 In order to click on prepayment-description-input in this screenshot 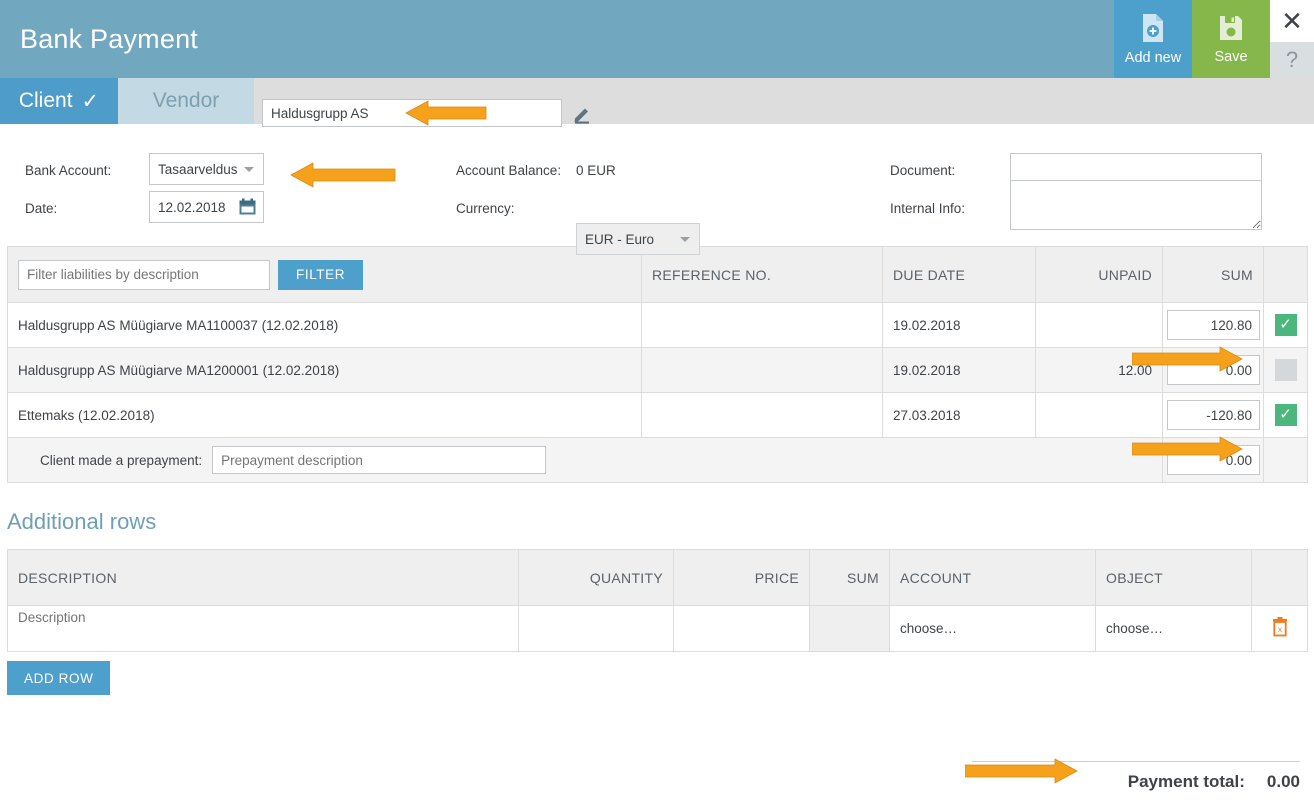, I will do `click(379, 460)`.